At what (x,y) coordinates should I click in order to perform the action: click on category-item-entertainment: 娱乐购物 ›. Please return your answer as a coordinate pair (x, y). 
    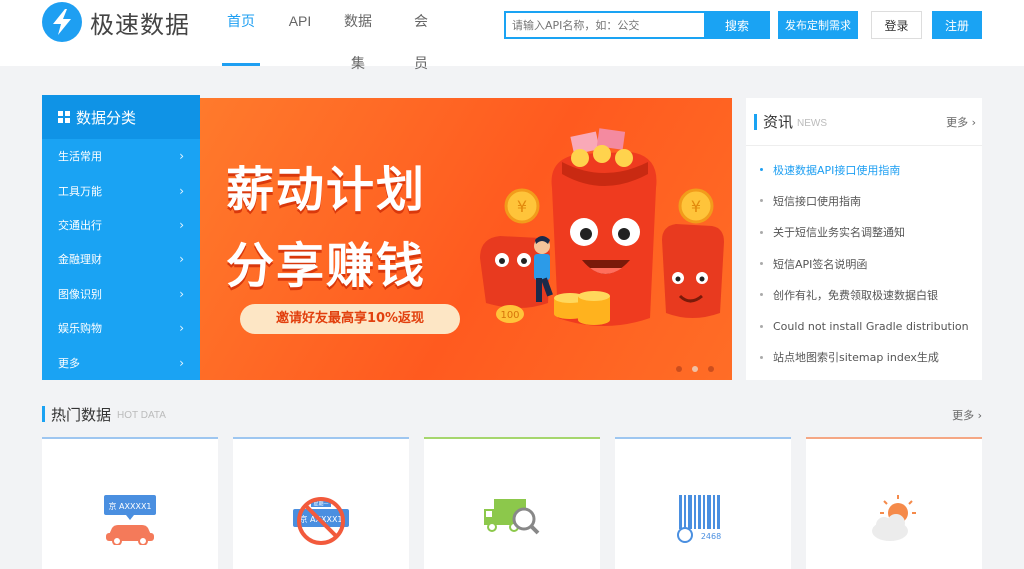
    Looking at the image, I should click on (121, 328).